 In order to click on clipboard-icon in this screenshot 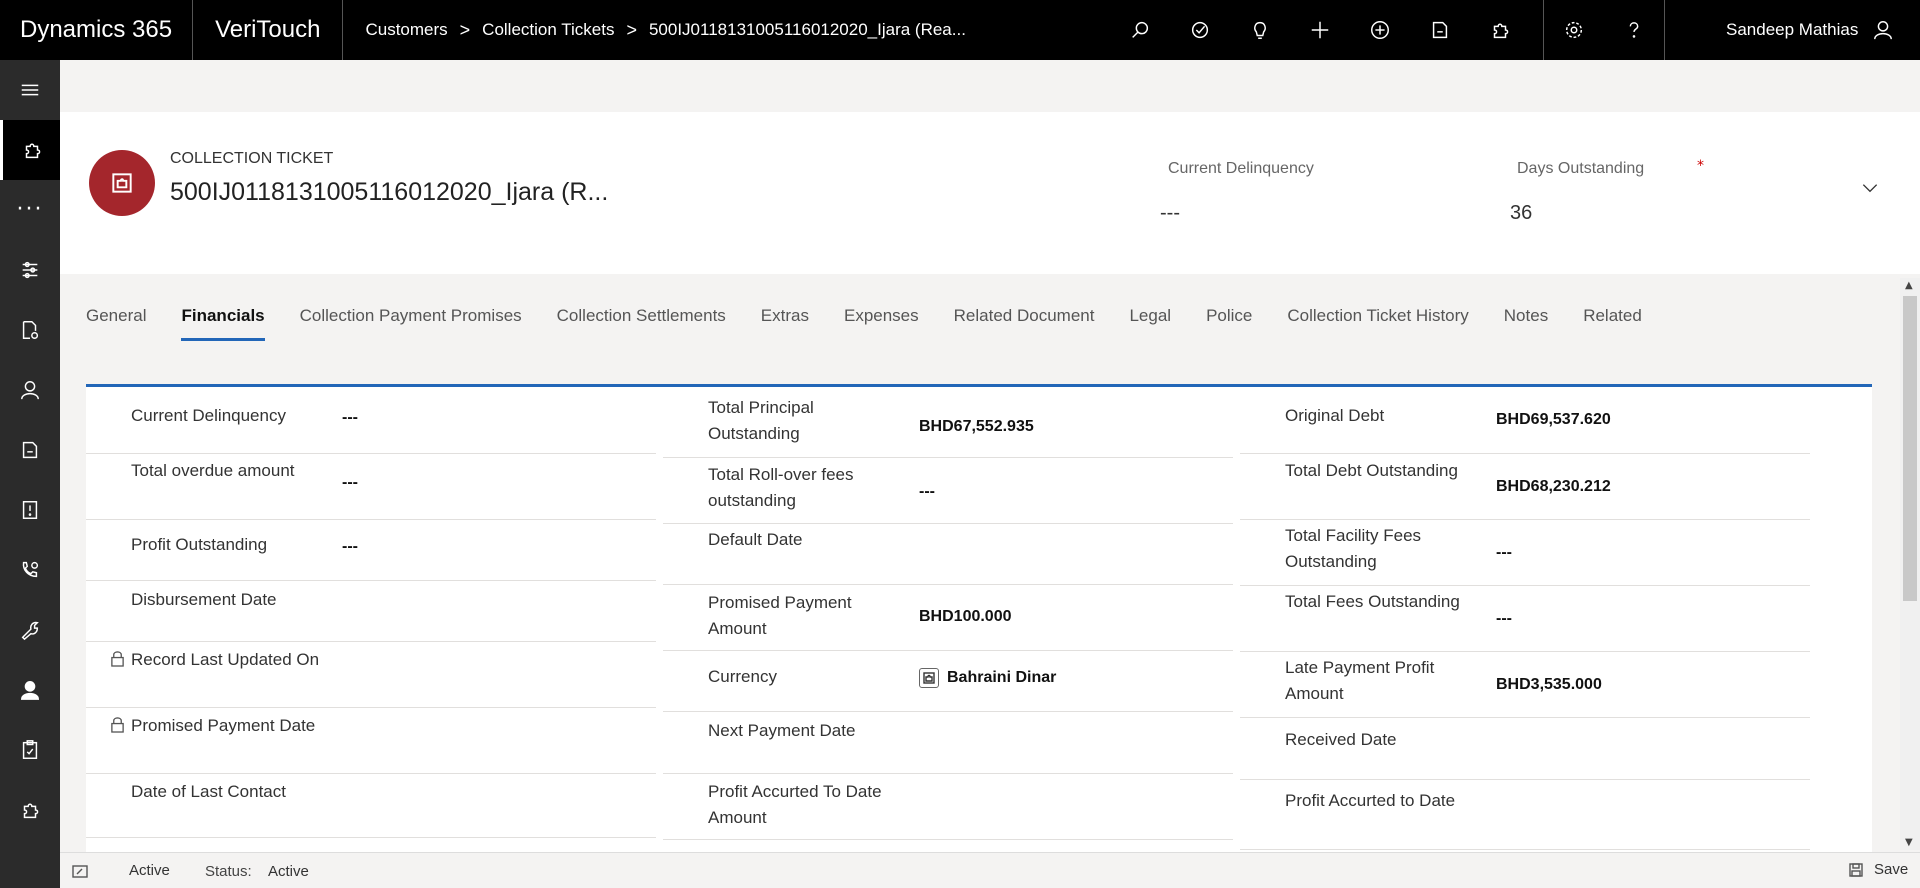, I will do `click(30, 750)`.